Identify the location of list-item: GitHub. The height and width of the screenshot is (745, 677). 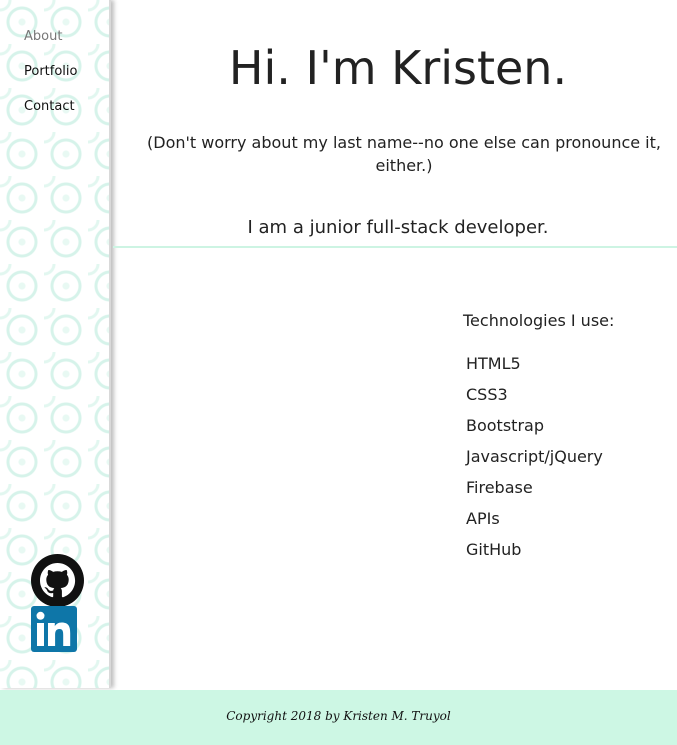
(494, 549).